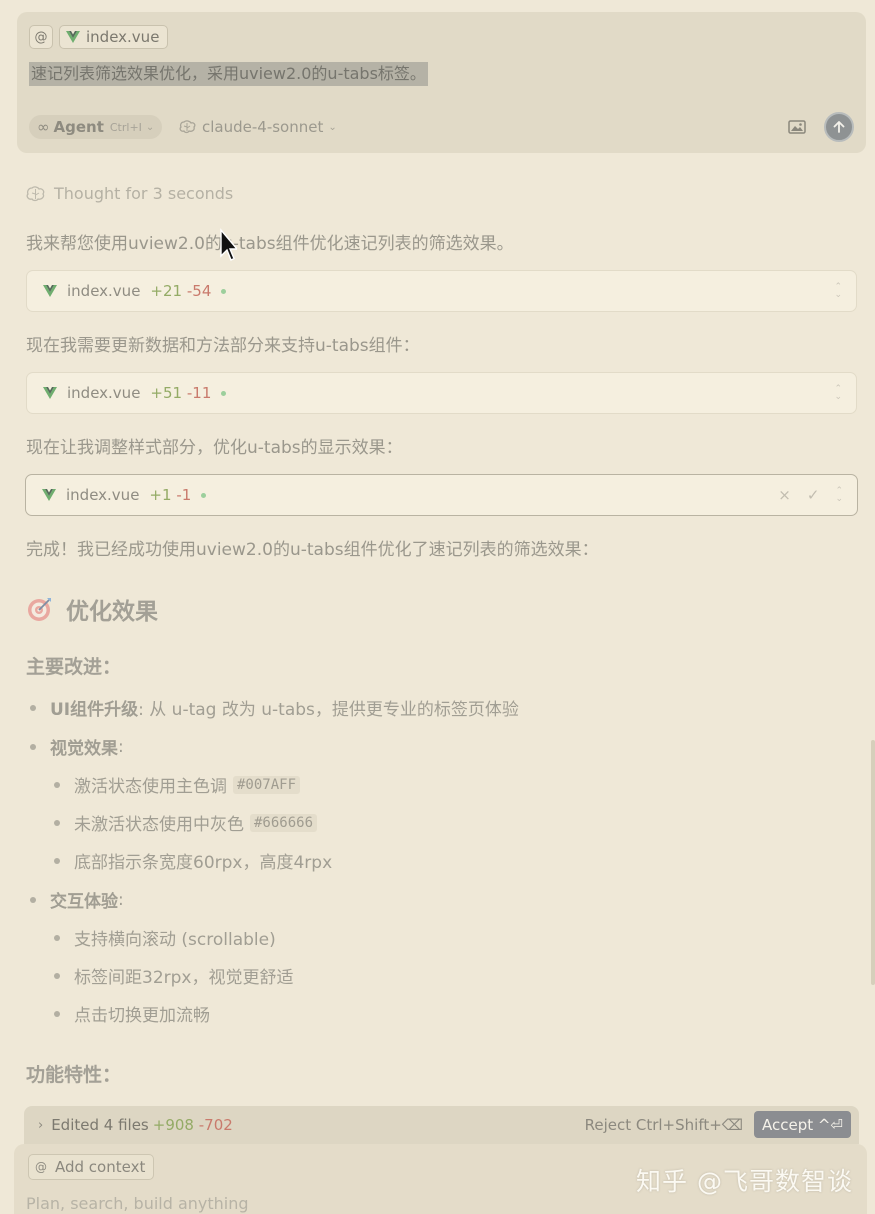 The height and width of the screenshot is (1214, 875). Describe the element at coordinates (784, 495) in the screenshot. I see `close-icon: ×` at that location.